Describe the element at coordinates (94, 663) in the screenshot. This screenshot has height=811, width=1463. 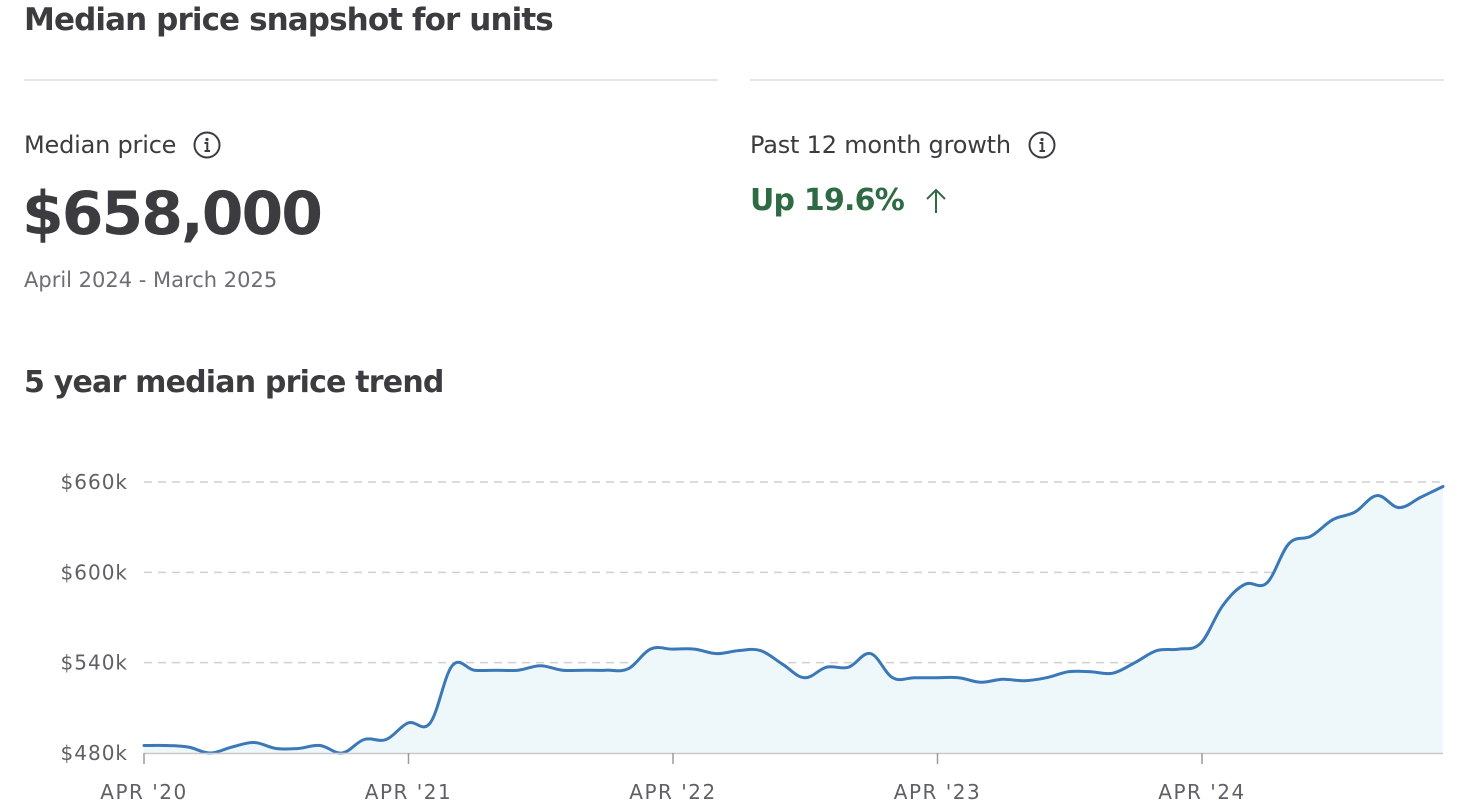
I see `y-tick-label: $540k` at that location.